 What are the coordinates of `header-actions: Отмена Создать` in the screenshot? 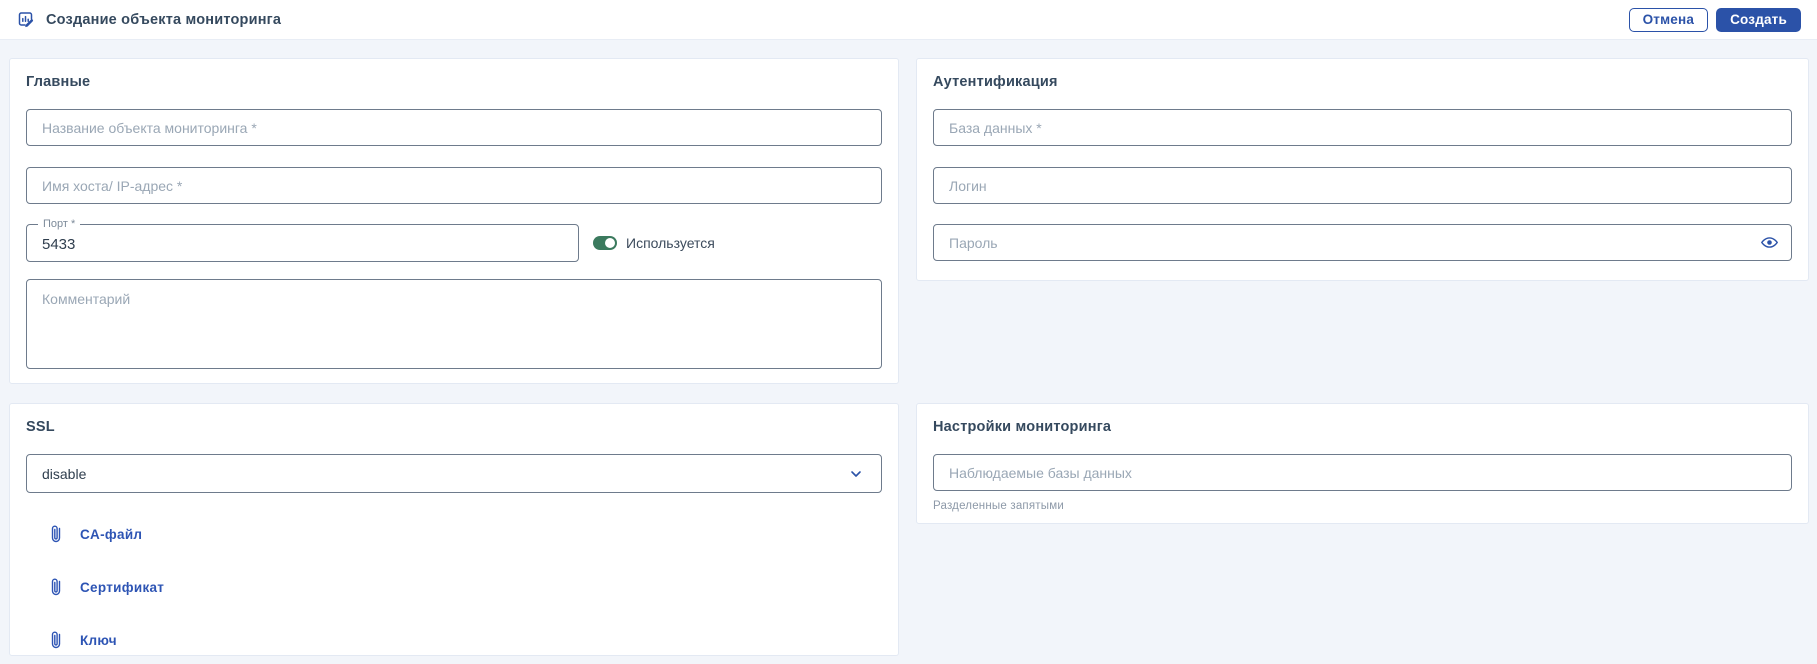 It's located at (1714, 19).